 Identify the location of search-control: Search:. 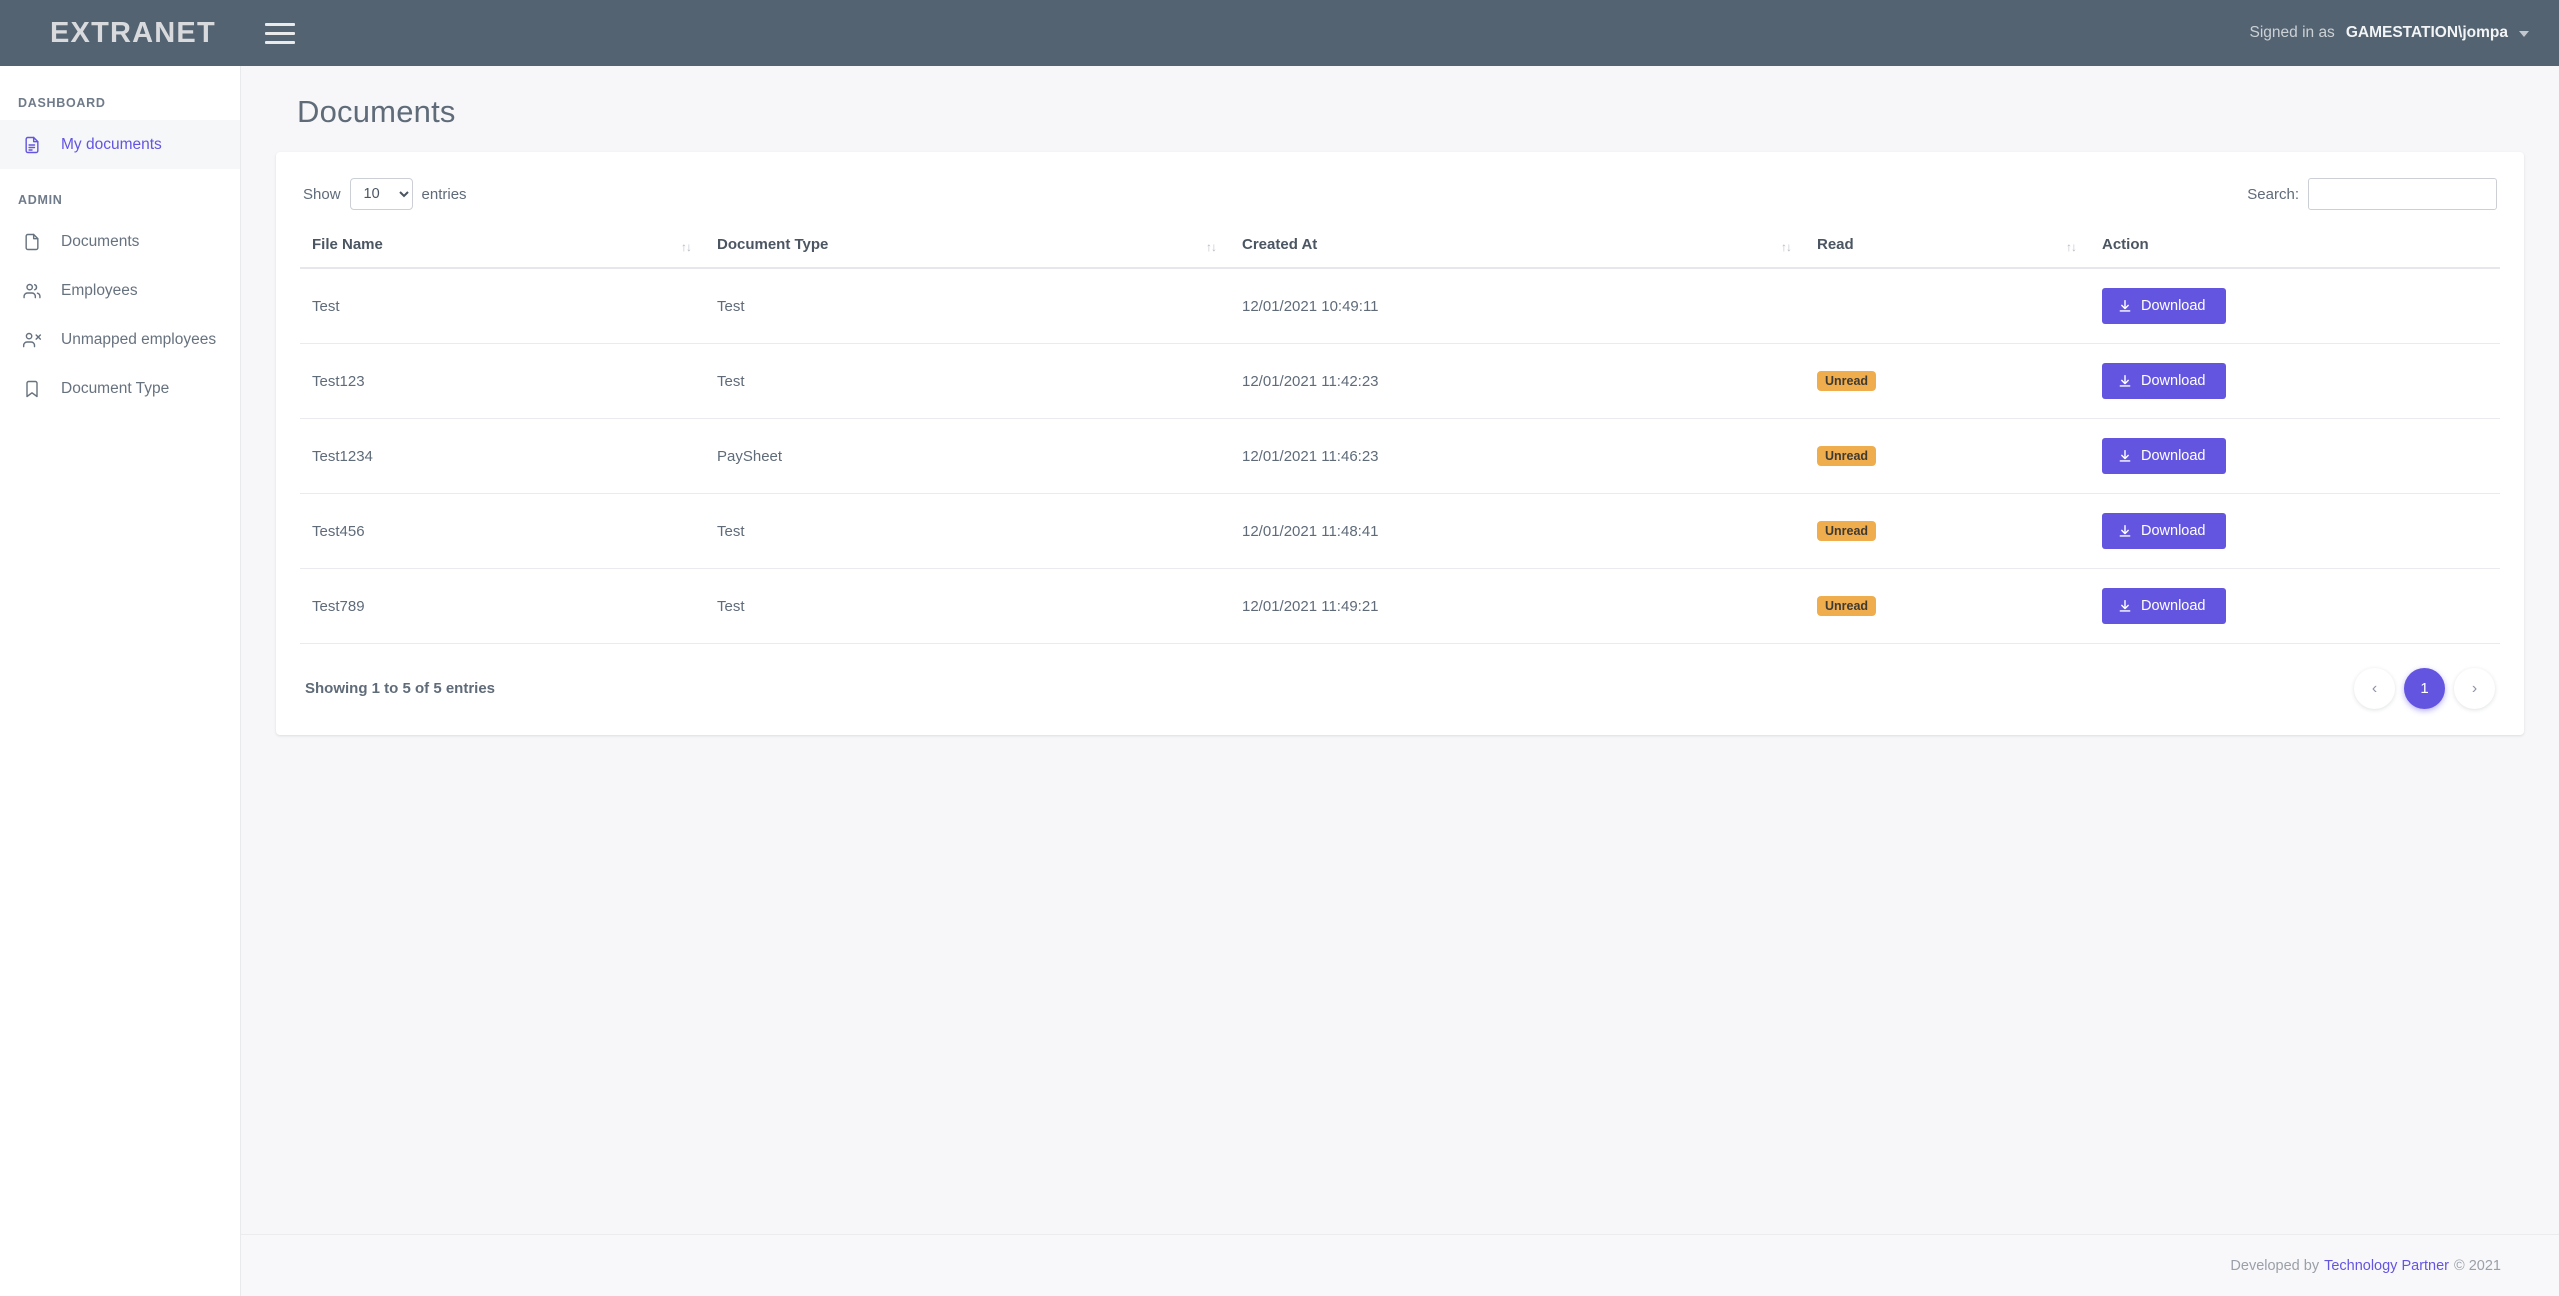
(2372, 194).